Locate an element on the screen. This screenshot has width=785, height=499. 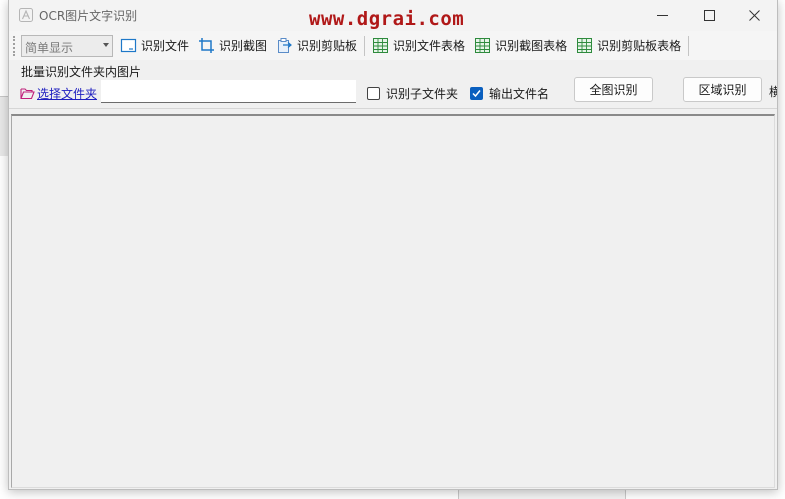
minimize-button is located at coordinates (662, 15).